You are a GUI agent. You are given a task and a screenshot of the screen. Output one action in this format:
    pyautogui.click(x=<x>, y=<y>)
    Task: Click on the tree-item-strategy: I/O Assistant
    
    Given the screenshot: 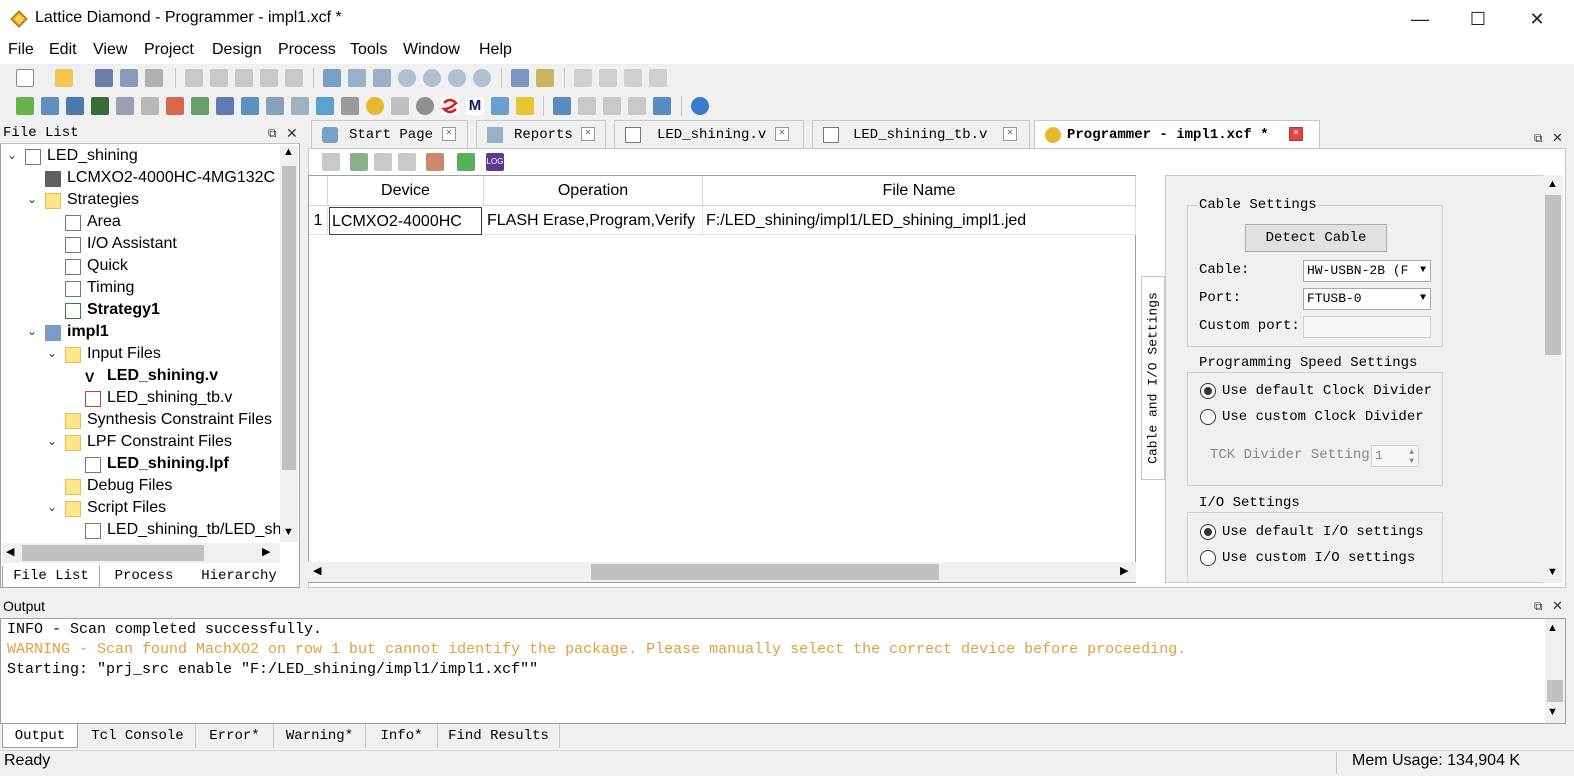 What is the action you would take?
    pyautogui.click(x=140, y=245)
    